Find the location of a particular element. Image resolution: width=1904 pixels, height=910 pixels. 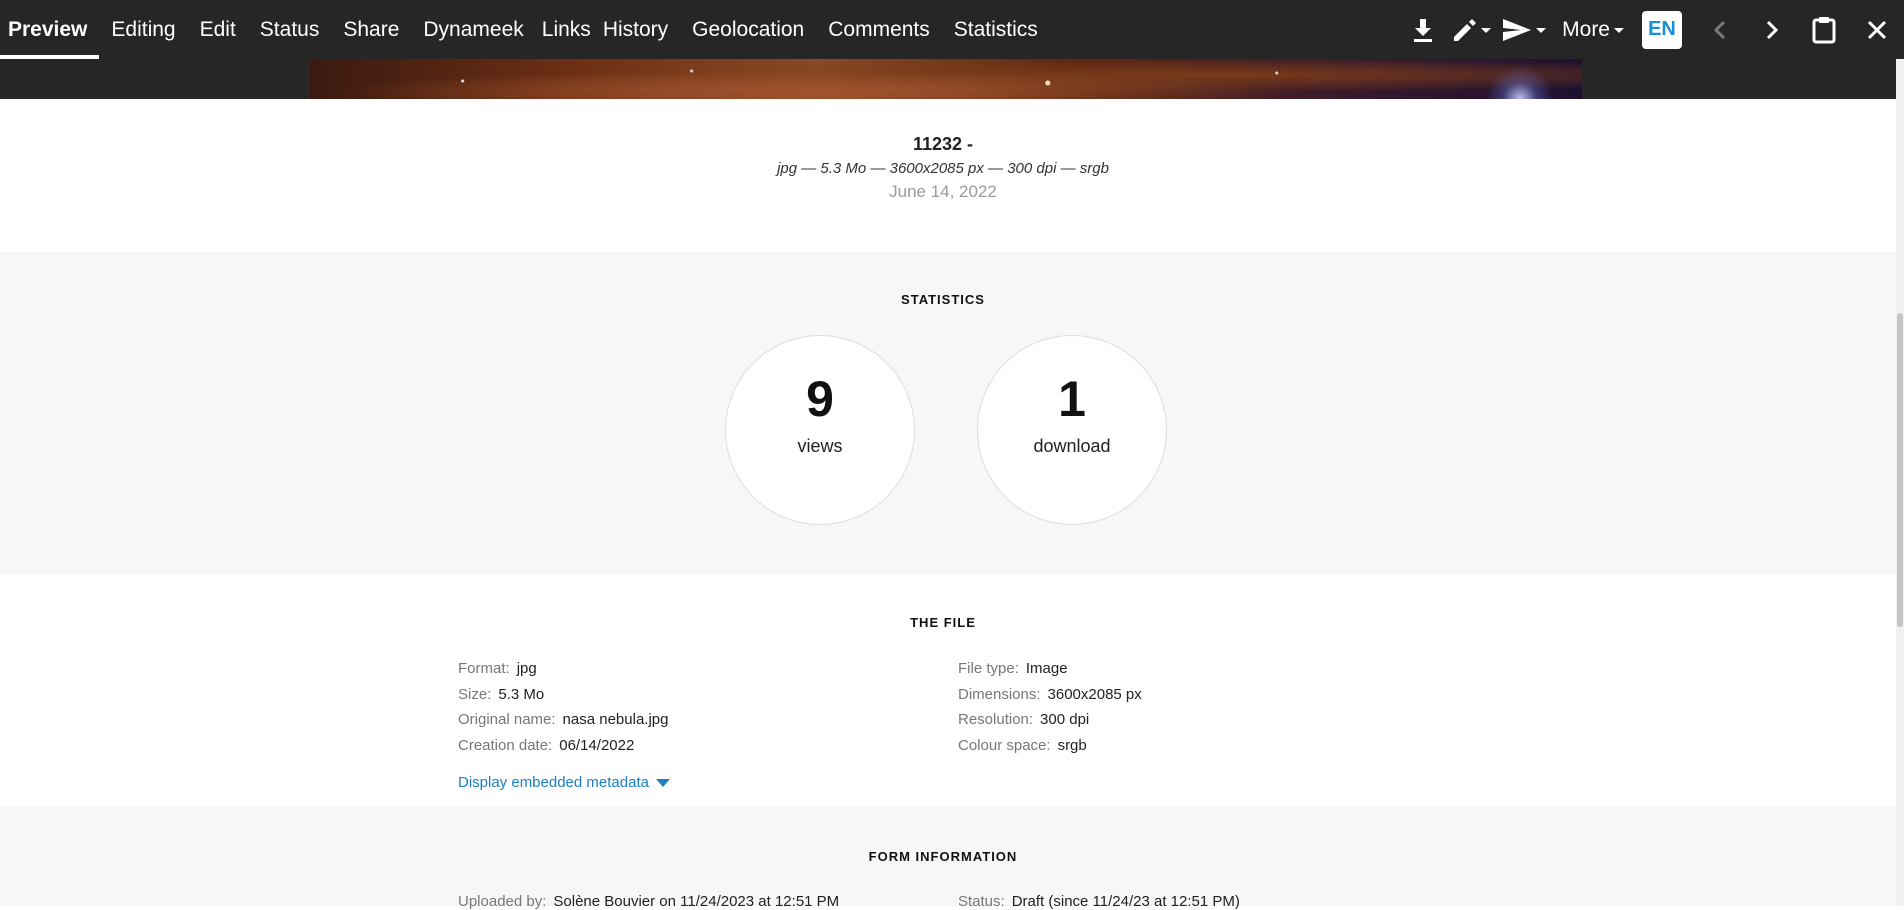

statistics-heading: STATISTICS is located at coordinates (943, 299).